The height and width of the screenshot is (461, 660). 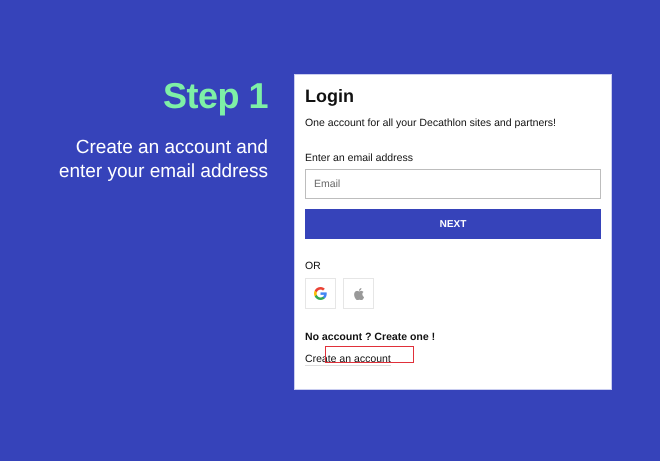 I want to click on step-heading: Step 1, so click(x=215, y=96).